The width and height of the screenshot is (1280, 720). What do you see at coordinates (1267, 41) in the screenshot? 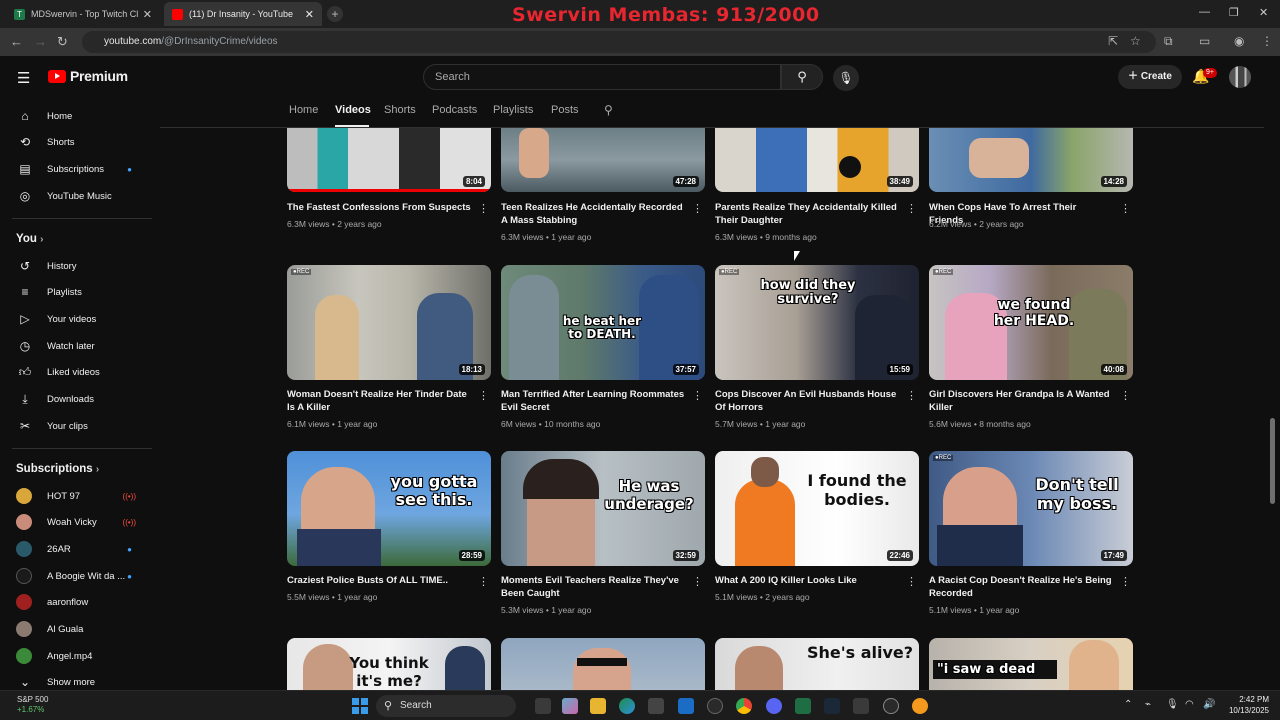
I see `browser-menu-icon: ⋮` at bounding box center [1267, 41].